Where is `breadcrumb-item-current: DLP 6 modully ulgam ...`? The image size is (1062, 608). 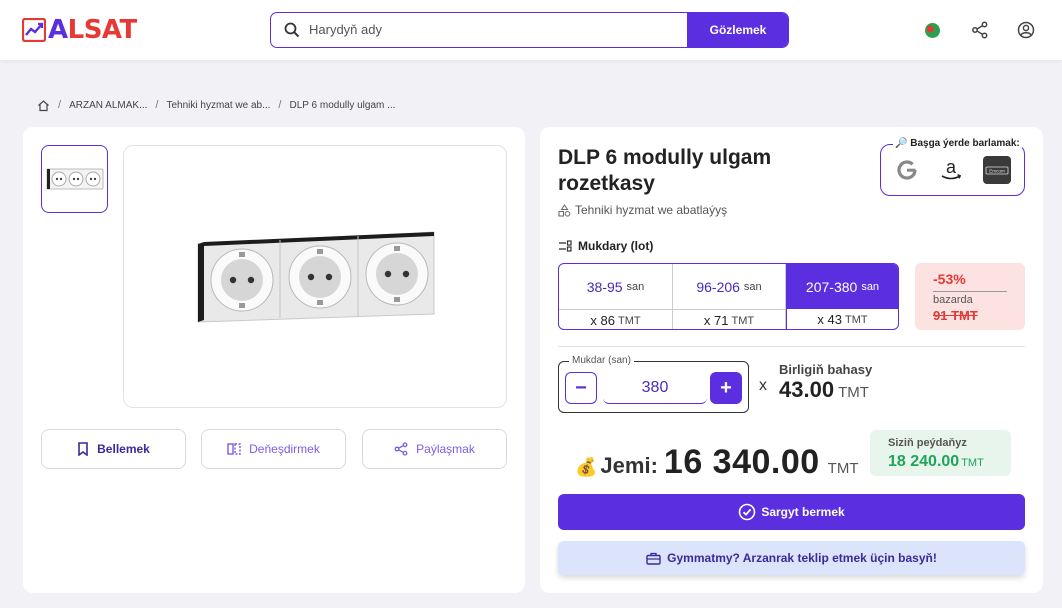 breadcrumb-item-current: DLP 6 modully ulgam ... is located at coordinates (342, 105).